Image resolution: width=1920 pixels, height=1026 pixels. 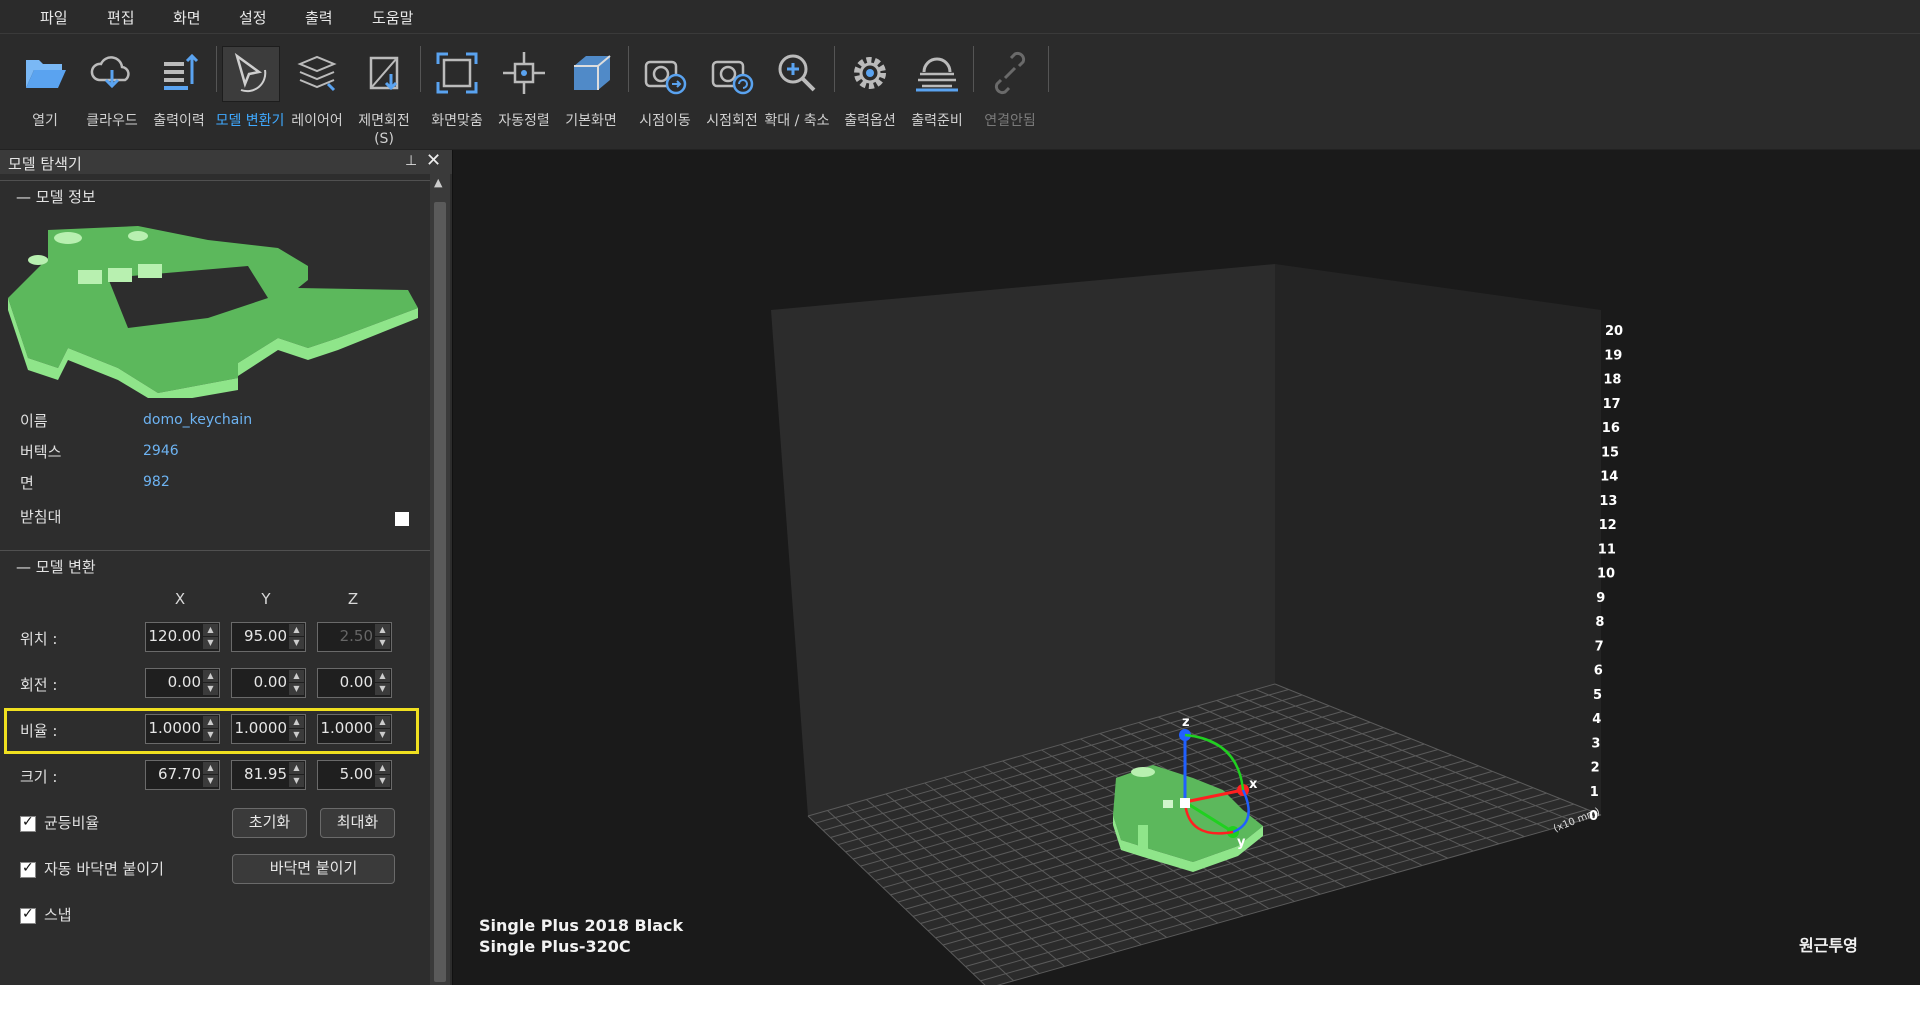 What do you see at coordinates (250, 93) in the screenshot?
I see `model-transform-button: 모델 변환기` at bounding box center [250, 93].